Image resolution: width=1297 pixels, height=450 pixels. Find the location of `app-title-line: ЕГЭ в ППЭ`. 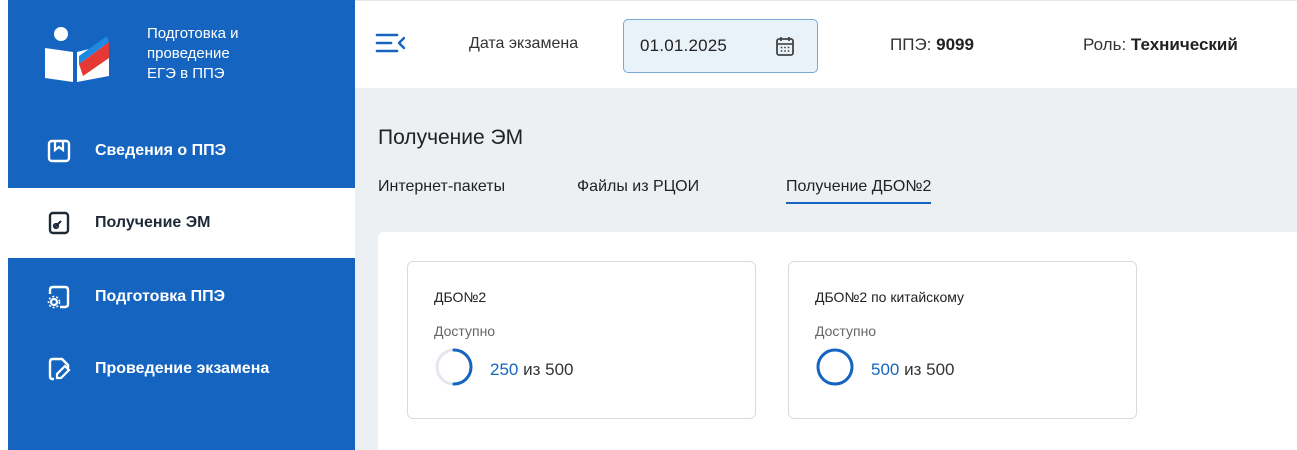

app-title-line: ЕГЭ в ППЭ is located at coordinates (186, 73).